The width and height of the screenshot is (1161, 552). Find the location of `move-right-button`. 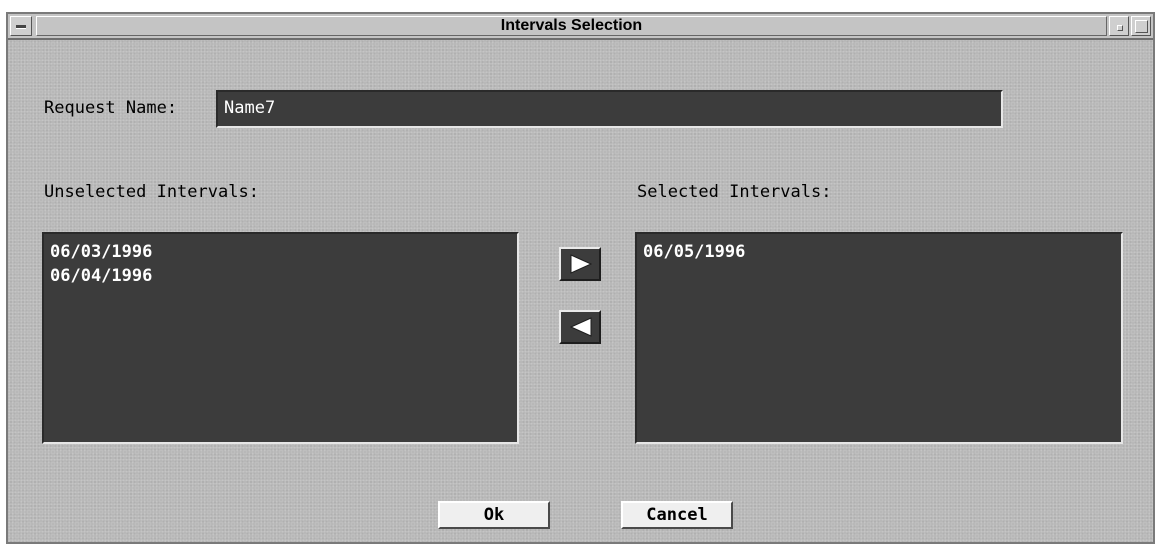

move-right-button is located at coordinates (580, 264).